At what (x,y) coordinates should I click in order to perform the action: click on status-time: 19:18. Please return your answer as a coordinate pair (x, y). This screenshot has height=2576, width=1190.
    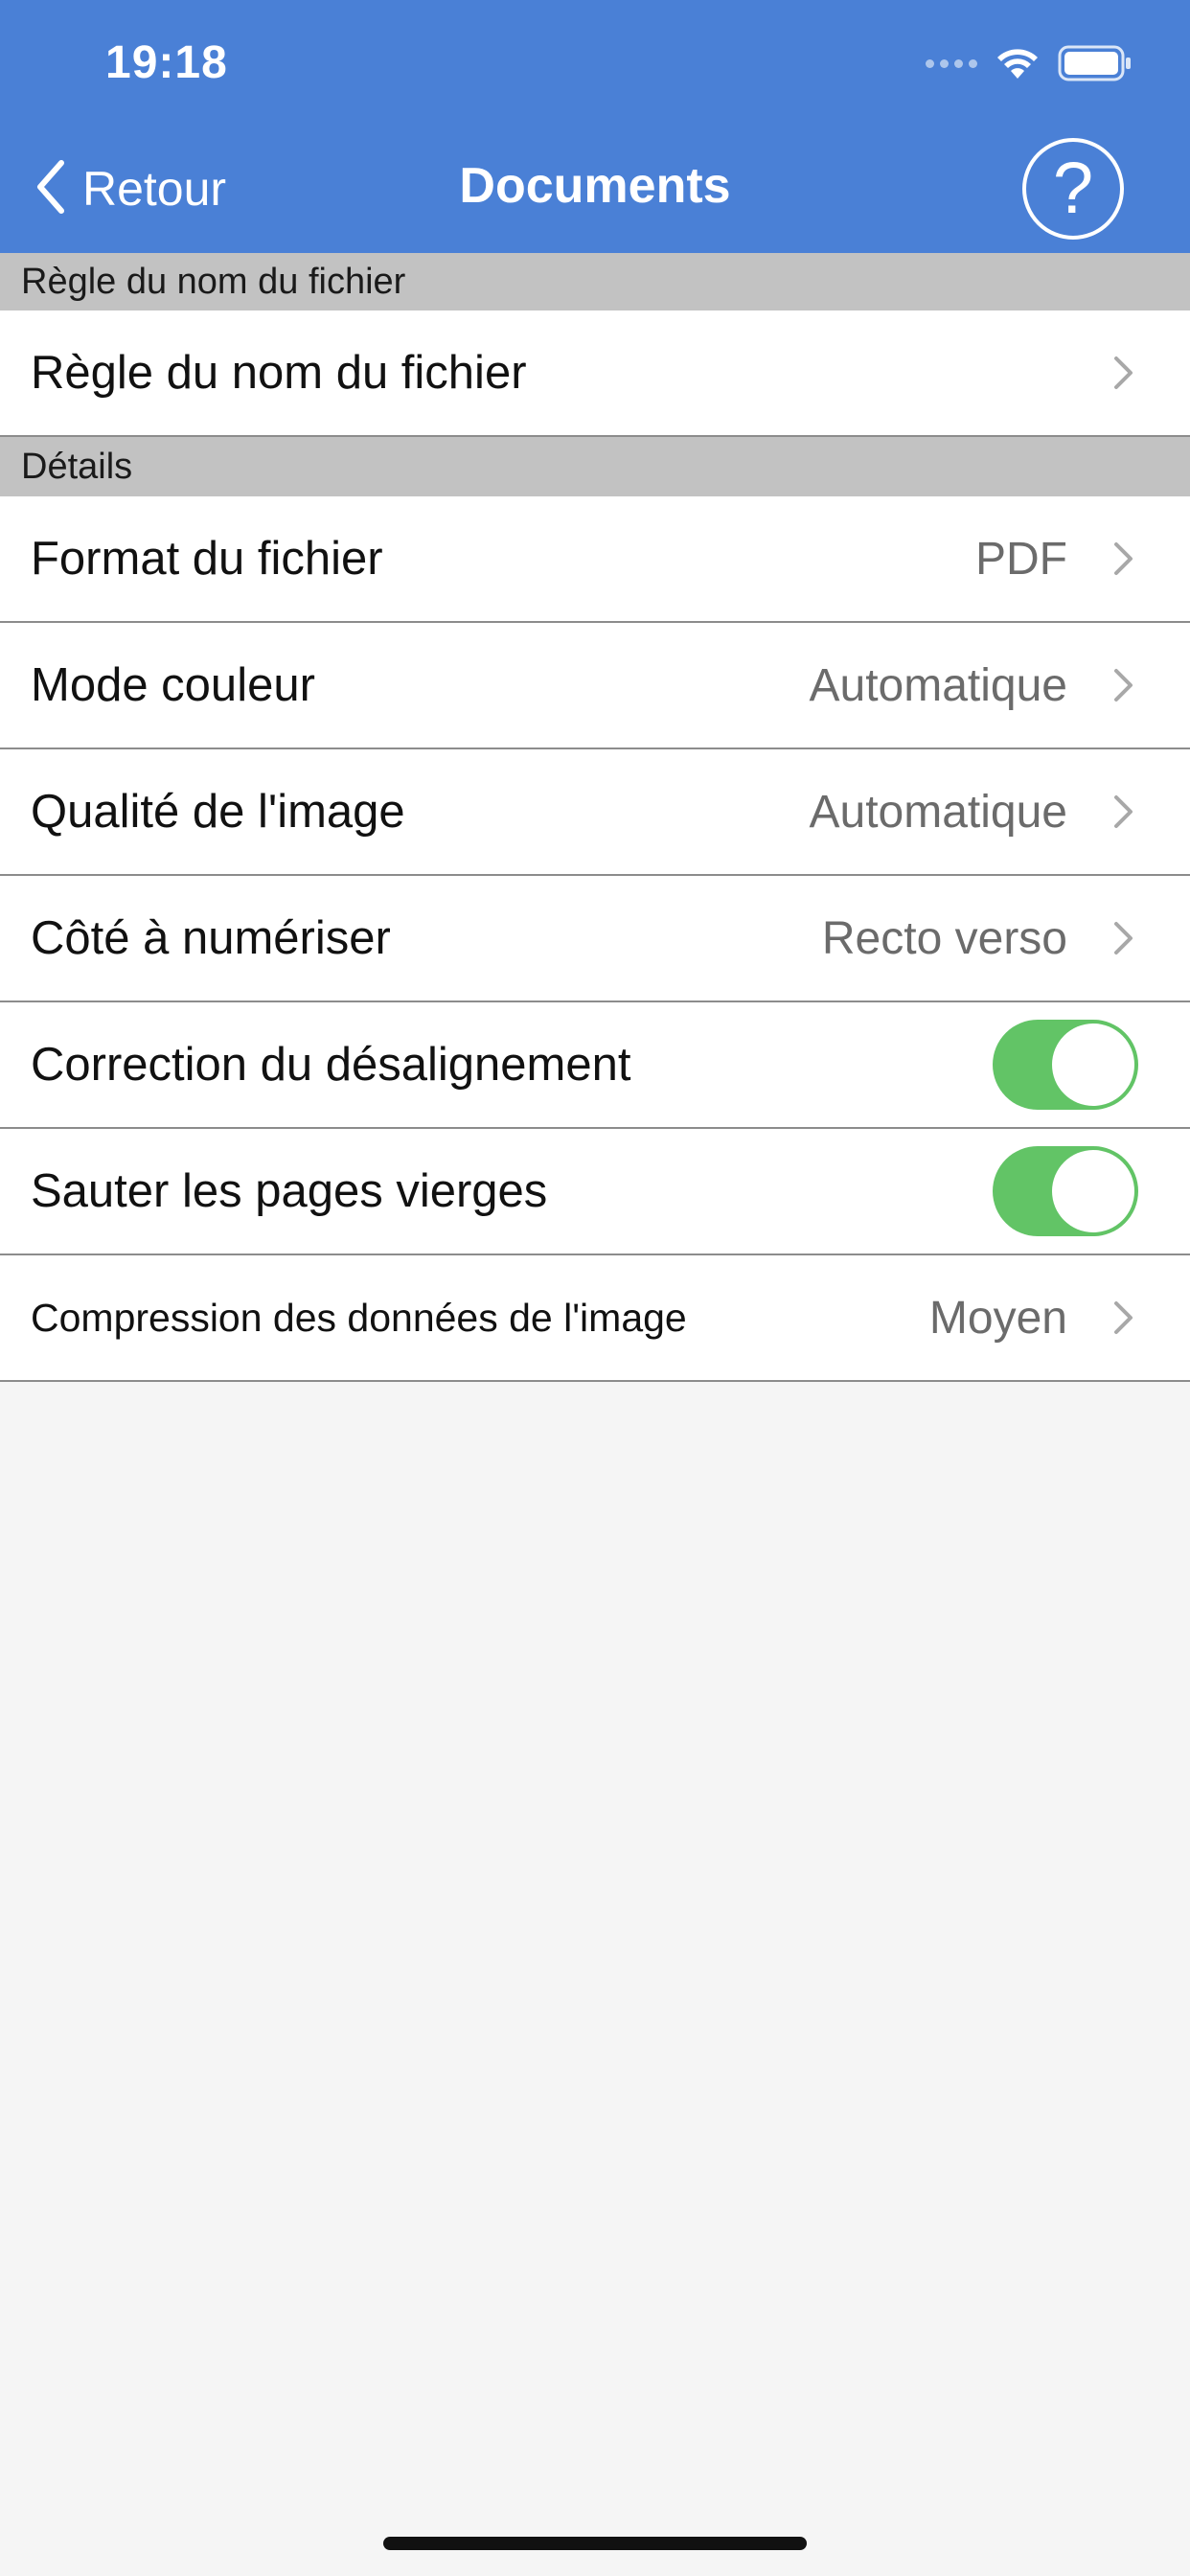
    Looking at the image, I should click on (167, 63).